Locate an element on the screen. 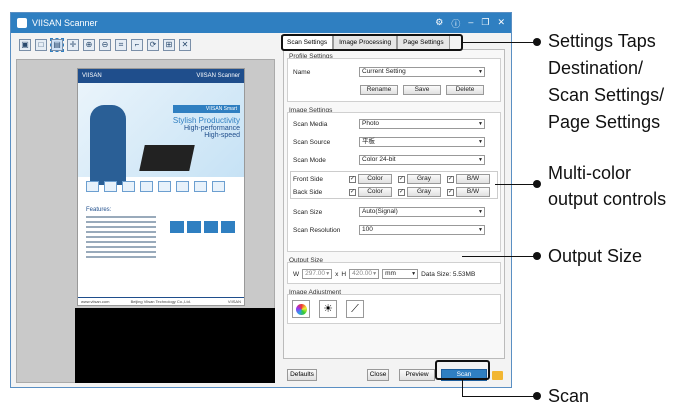  close-button: Close is located at coordinates (378, 375).